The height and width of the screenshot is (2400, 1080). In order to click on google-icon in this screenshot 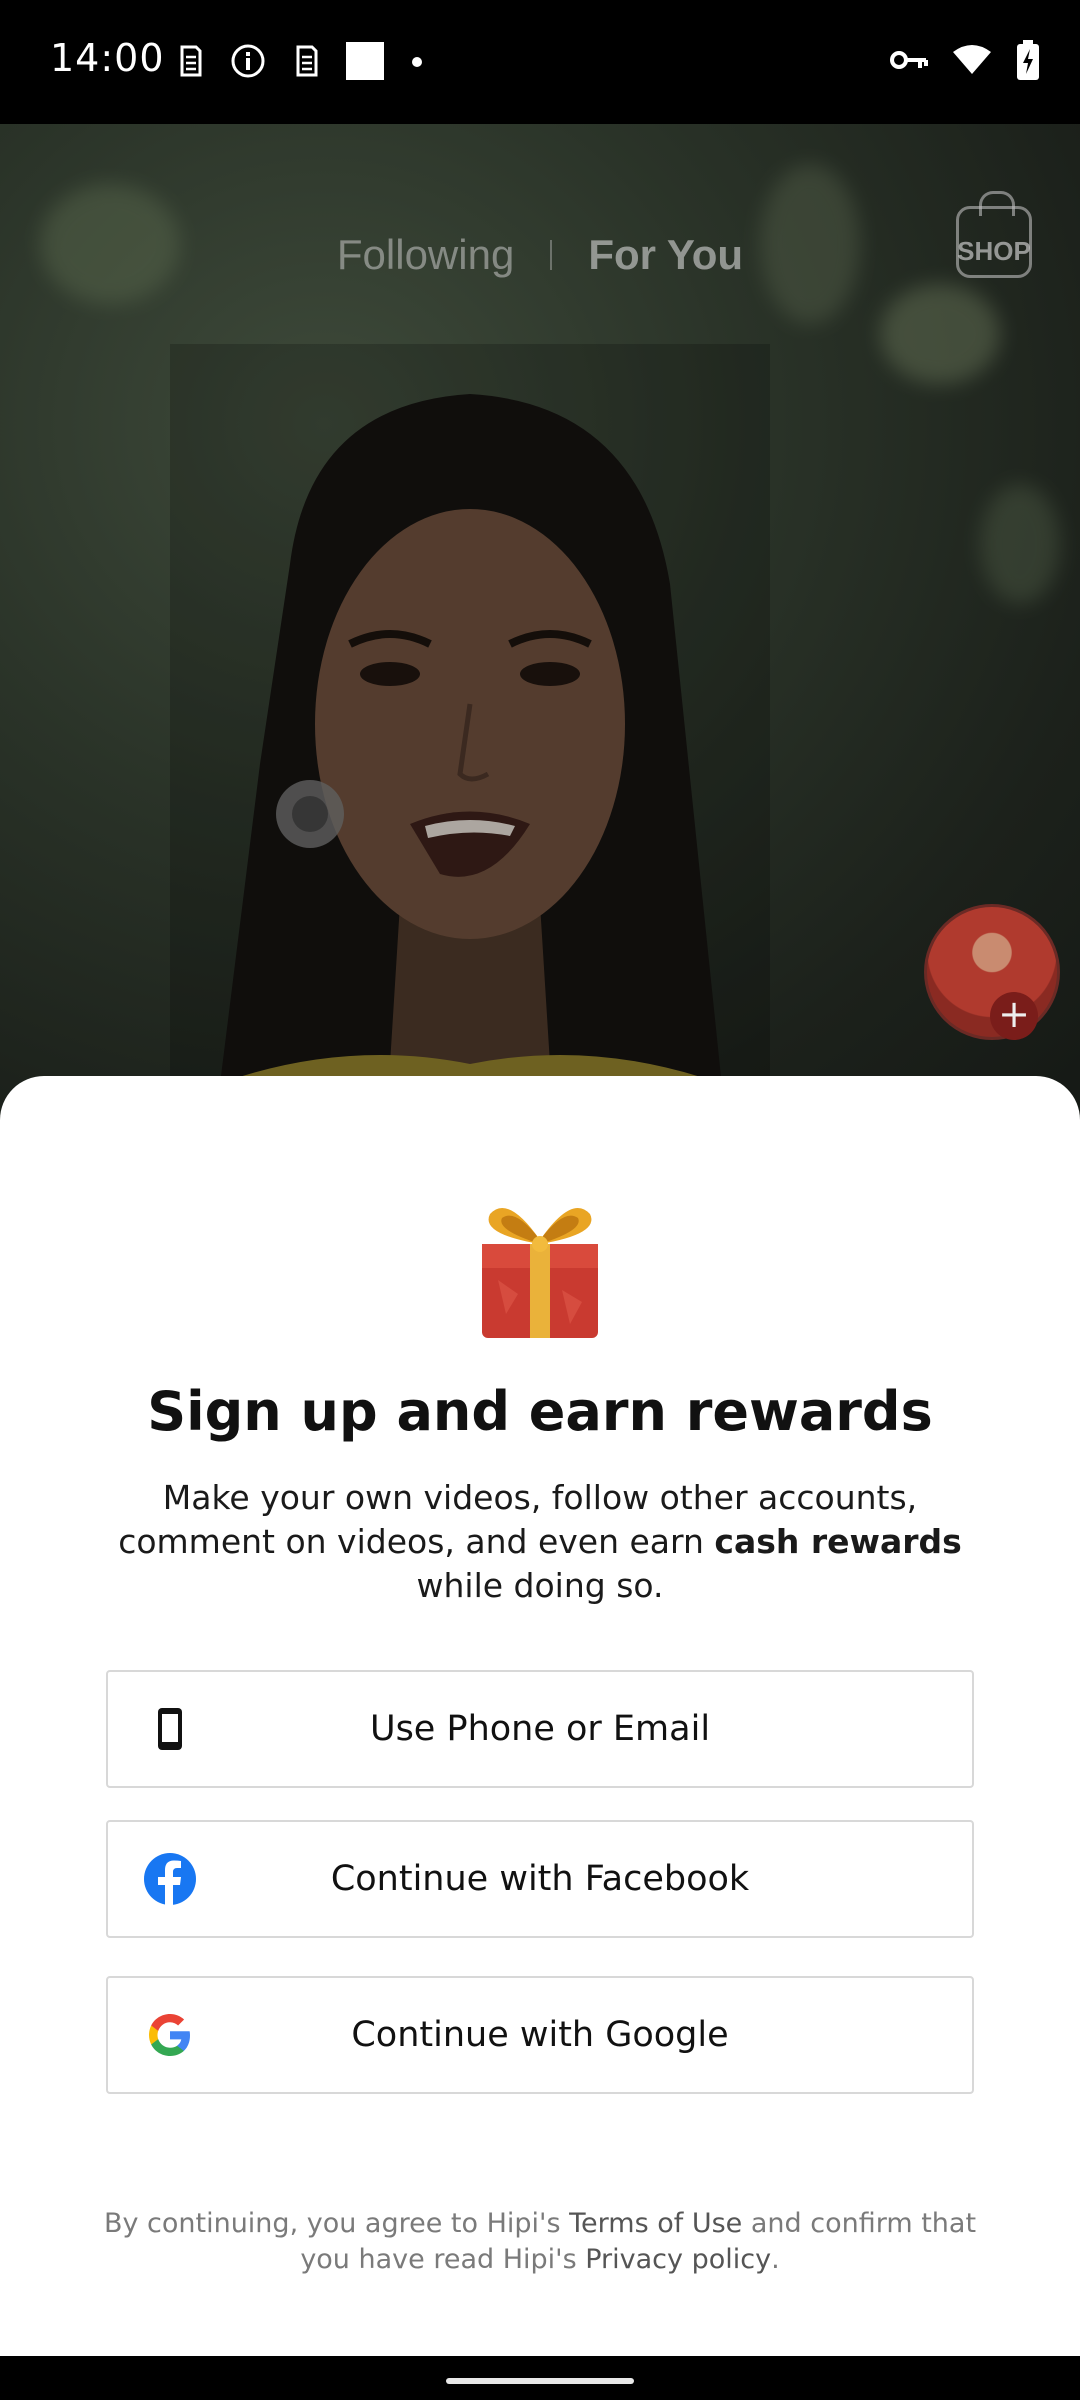, I will do `click(170, 2035)`.